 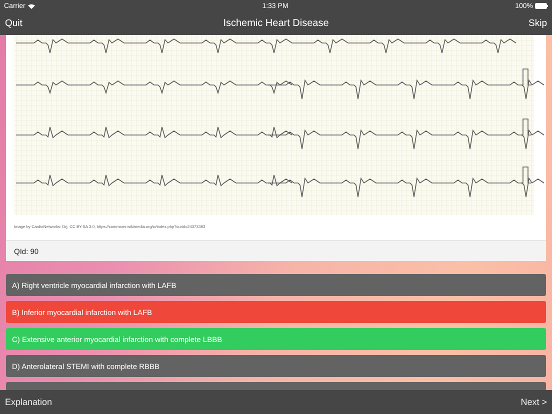 What do you see at coordinates (541, 6) in the screenshot?
I see `battery-icon` at bounding box center [541, 6].